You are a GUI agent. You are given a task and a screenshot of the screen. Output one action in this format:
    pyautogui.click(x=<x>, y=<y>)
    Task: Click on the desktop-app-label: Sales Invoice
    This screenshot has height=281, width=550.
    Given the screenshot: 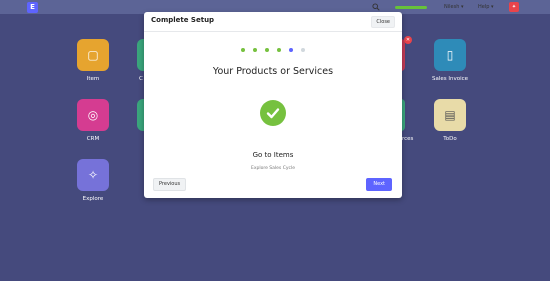 What is the action you would take?
    pyautogui.click(x=450, y=79)
    